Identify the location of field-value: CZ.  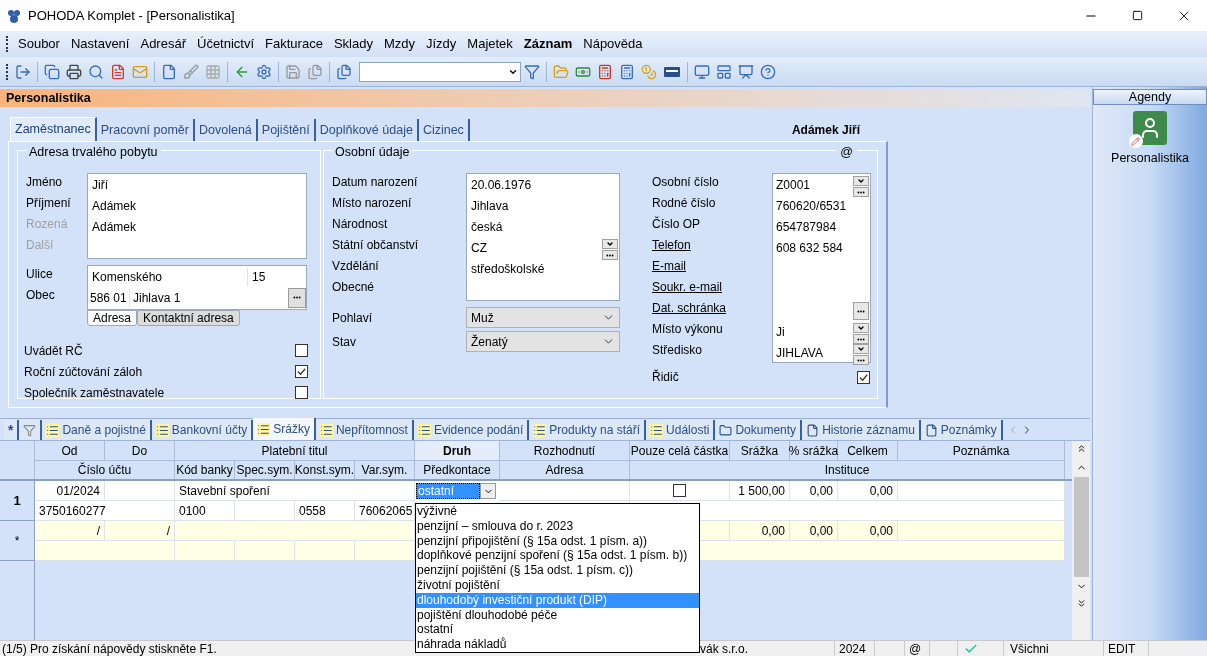
(479, 248).